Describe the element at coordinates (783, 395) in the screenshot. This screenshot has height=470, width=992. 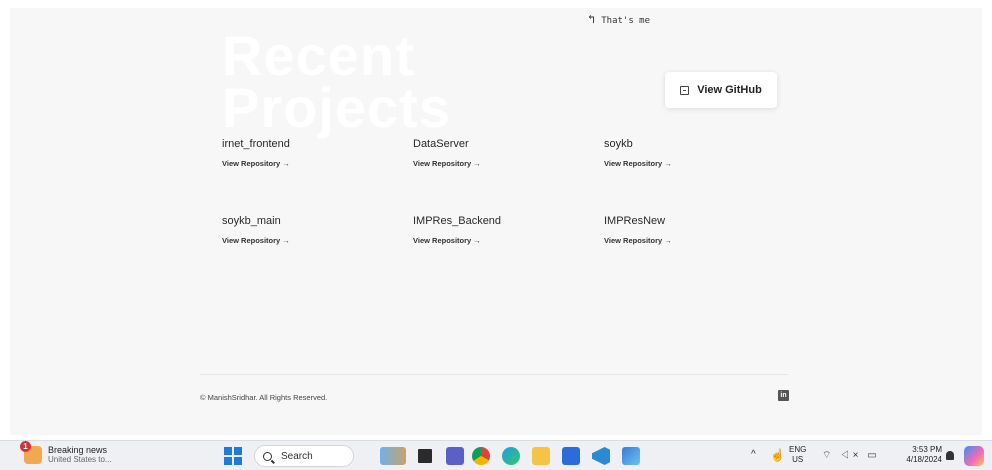
I see `linkedin-icon: in` at that location.